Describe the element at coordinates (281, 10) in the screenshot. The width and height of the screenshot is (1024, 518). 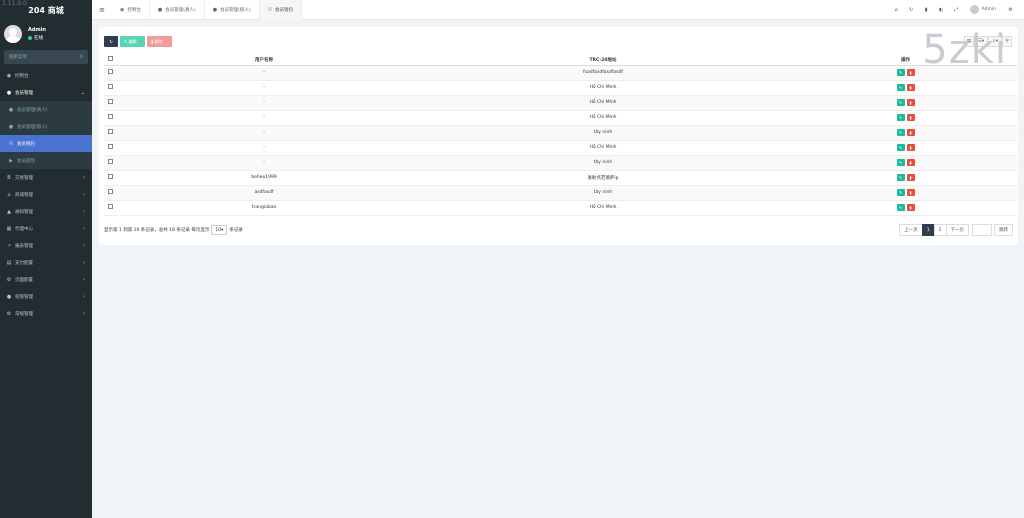
I see `tab-member-wallet: ☉ 会员钱包` at that location.